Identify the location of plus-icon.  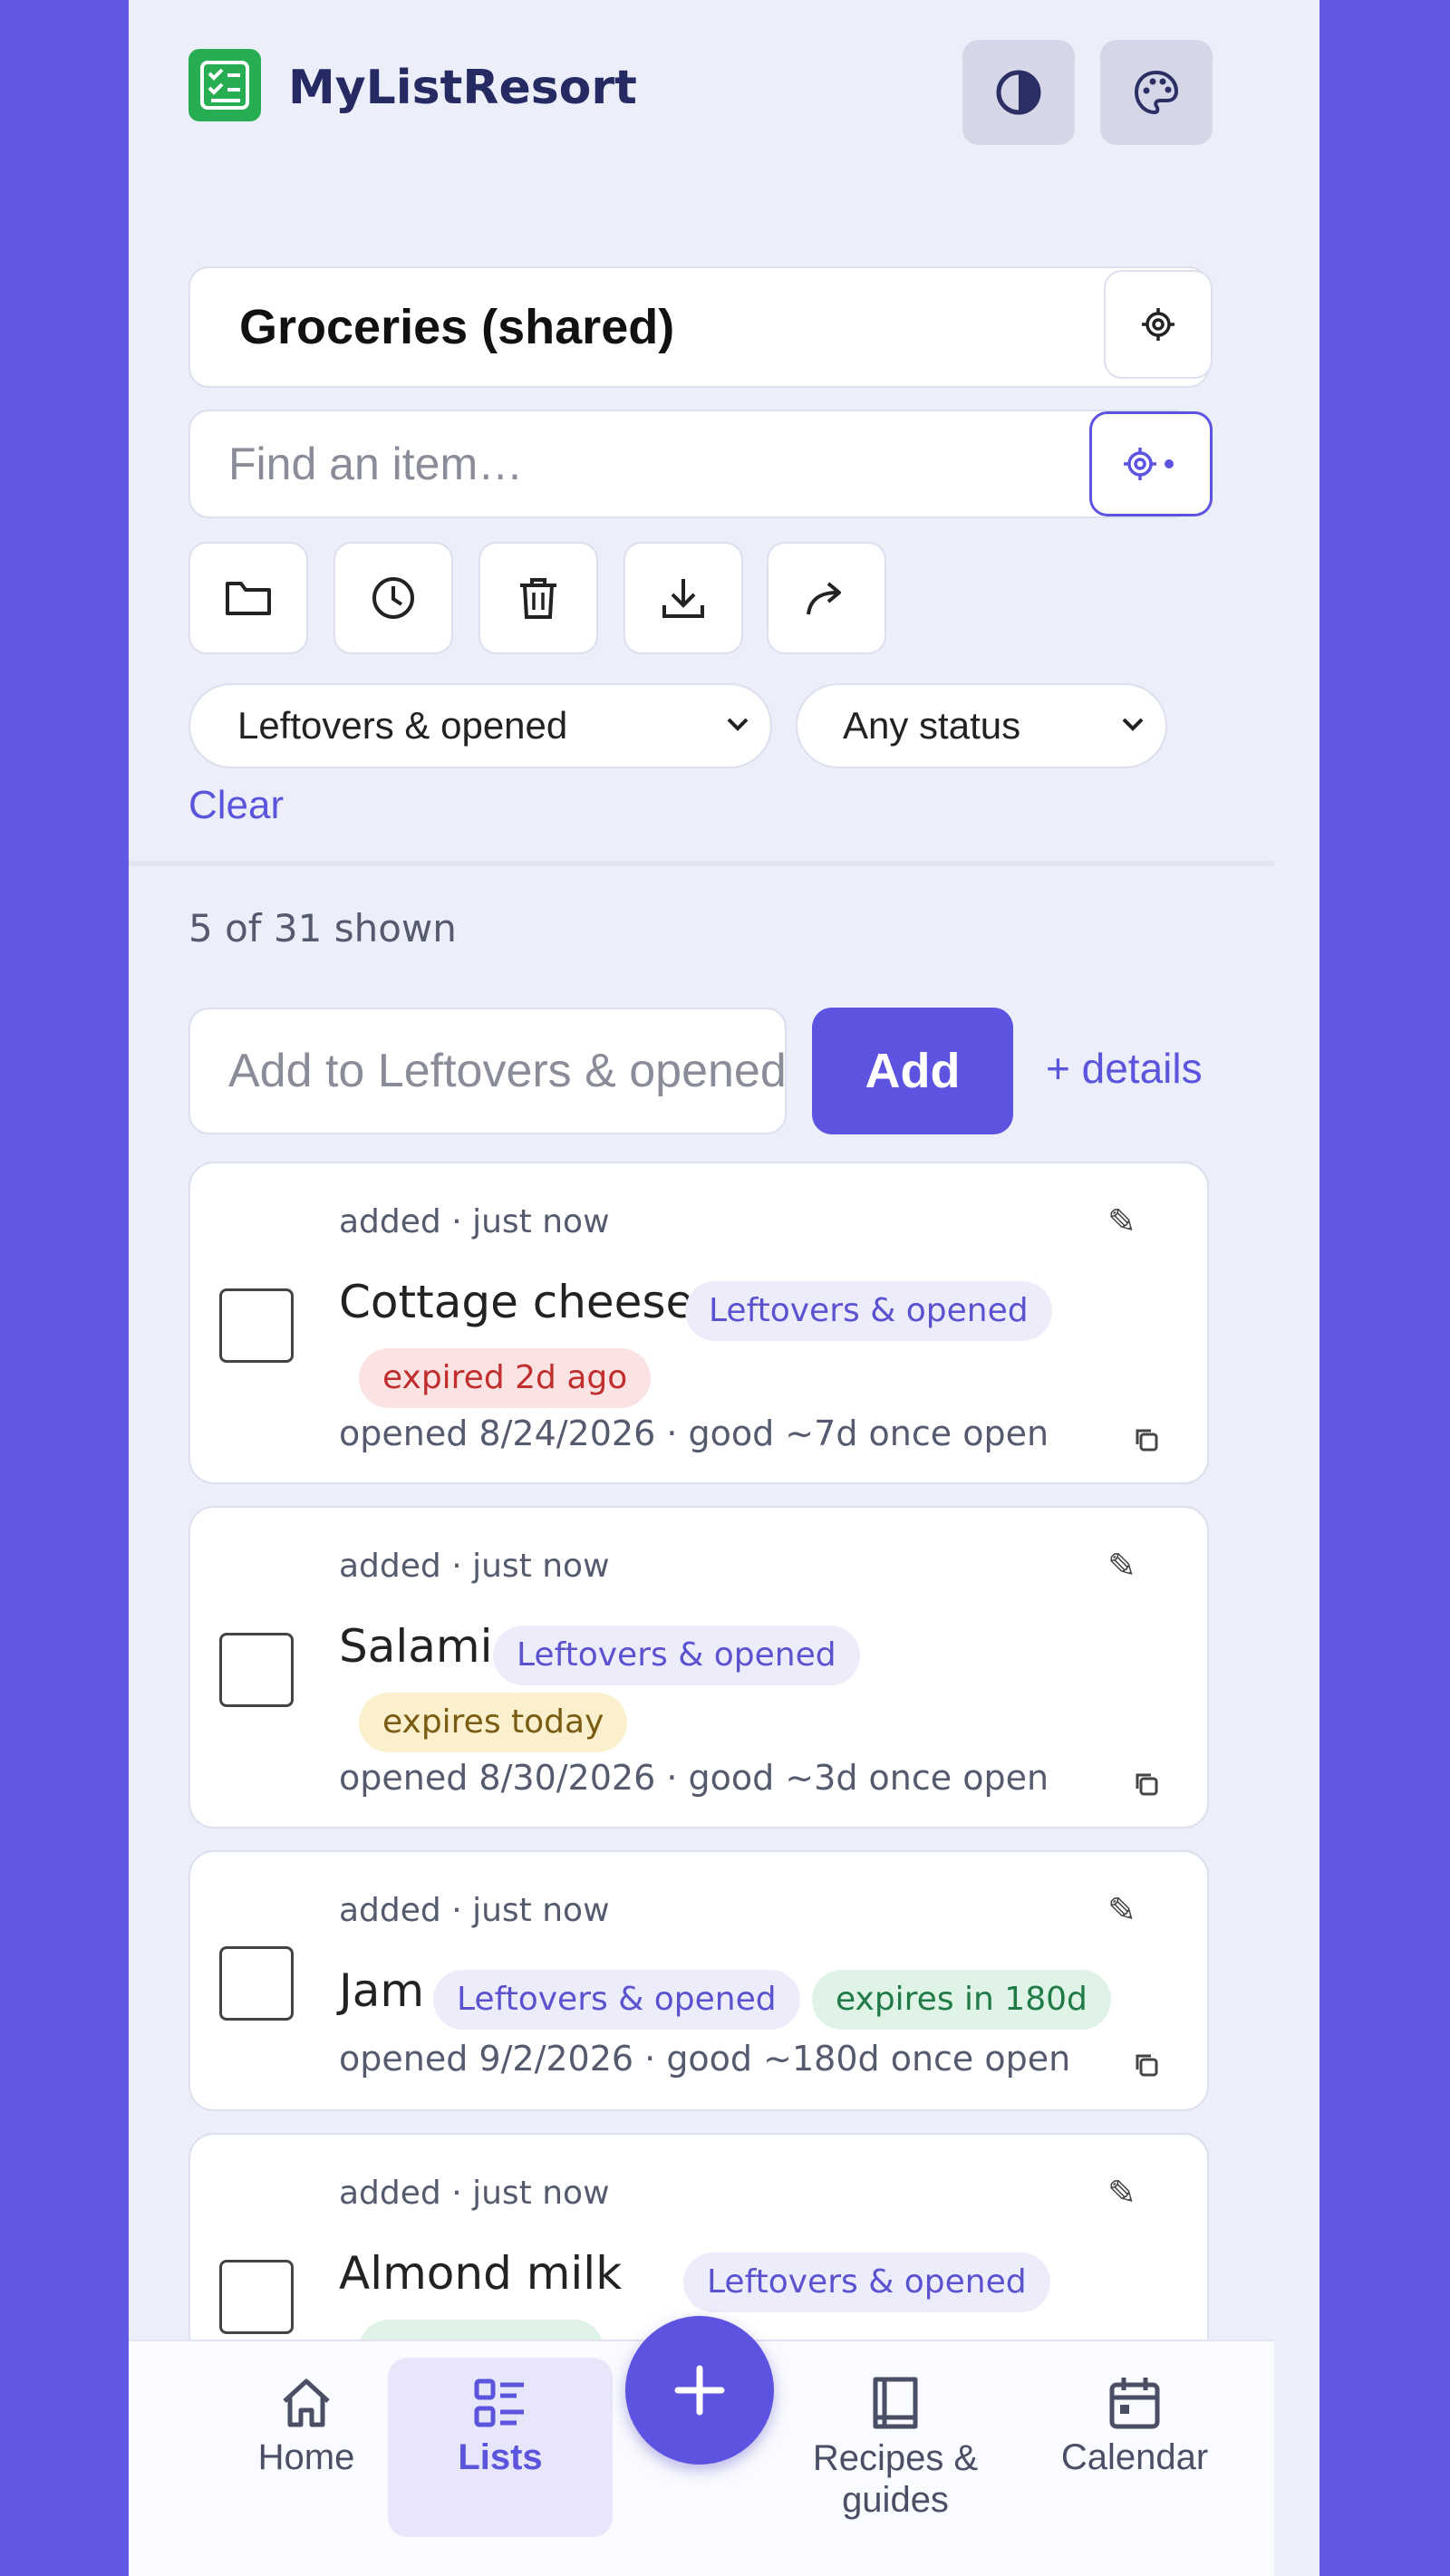
(699, 2390).